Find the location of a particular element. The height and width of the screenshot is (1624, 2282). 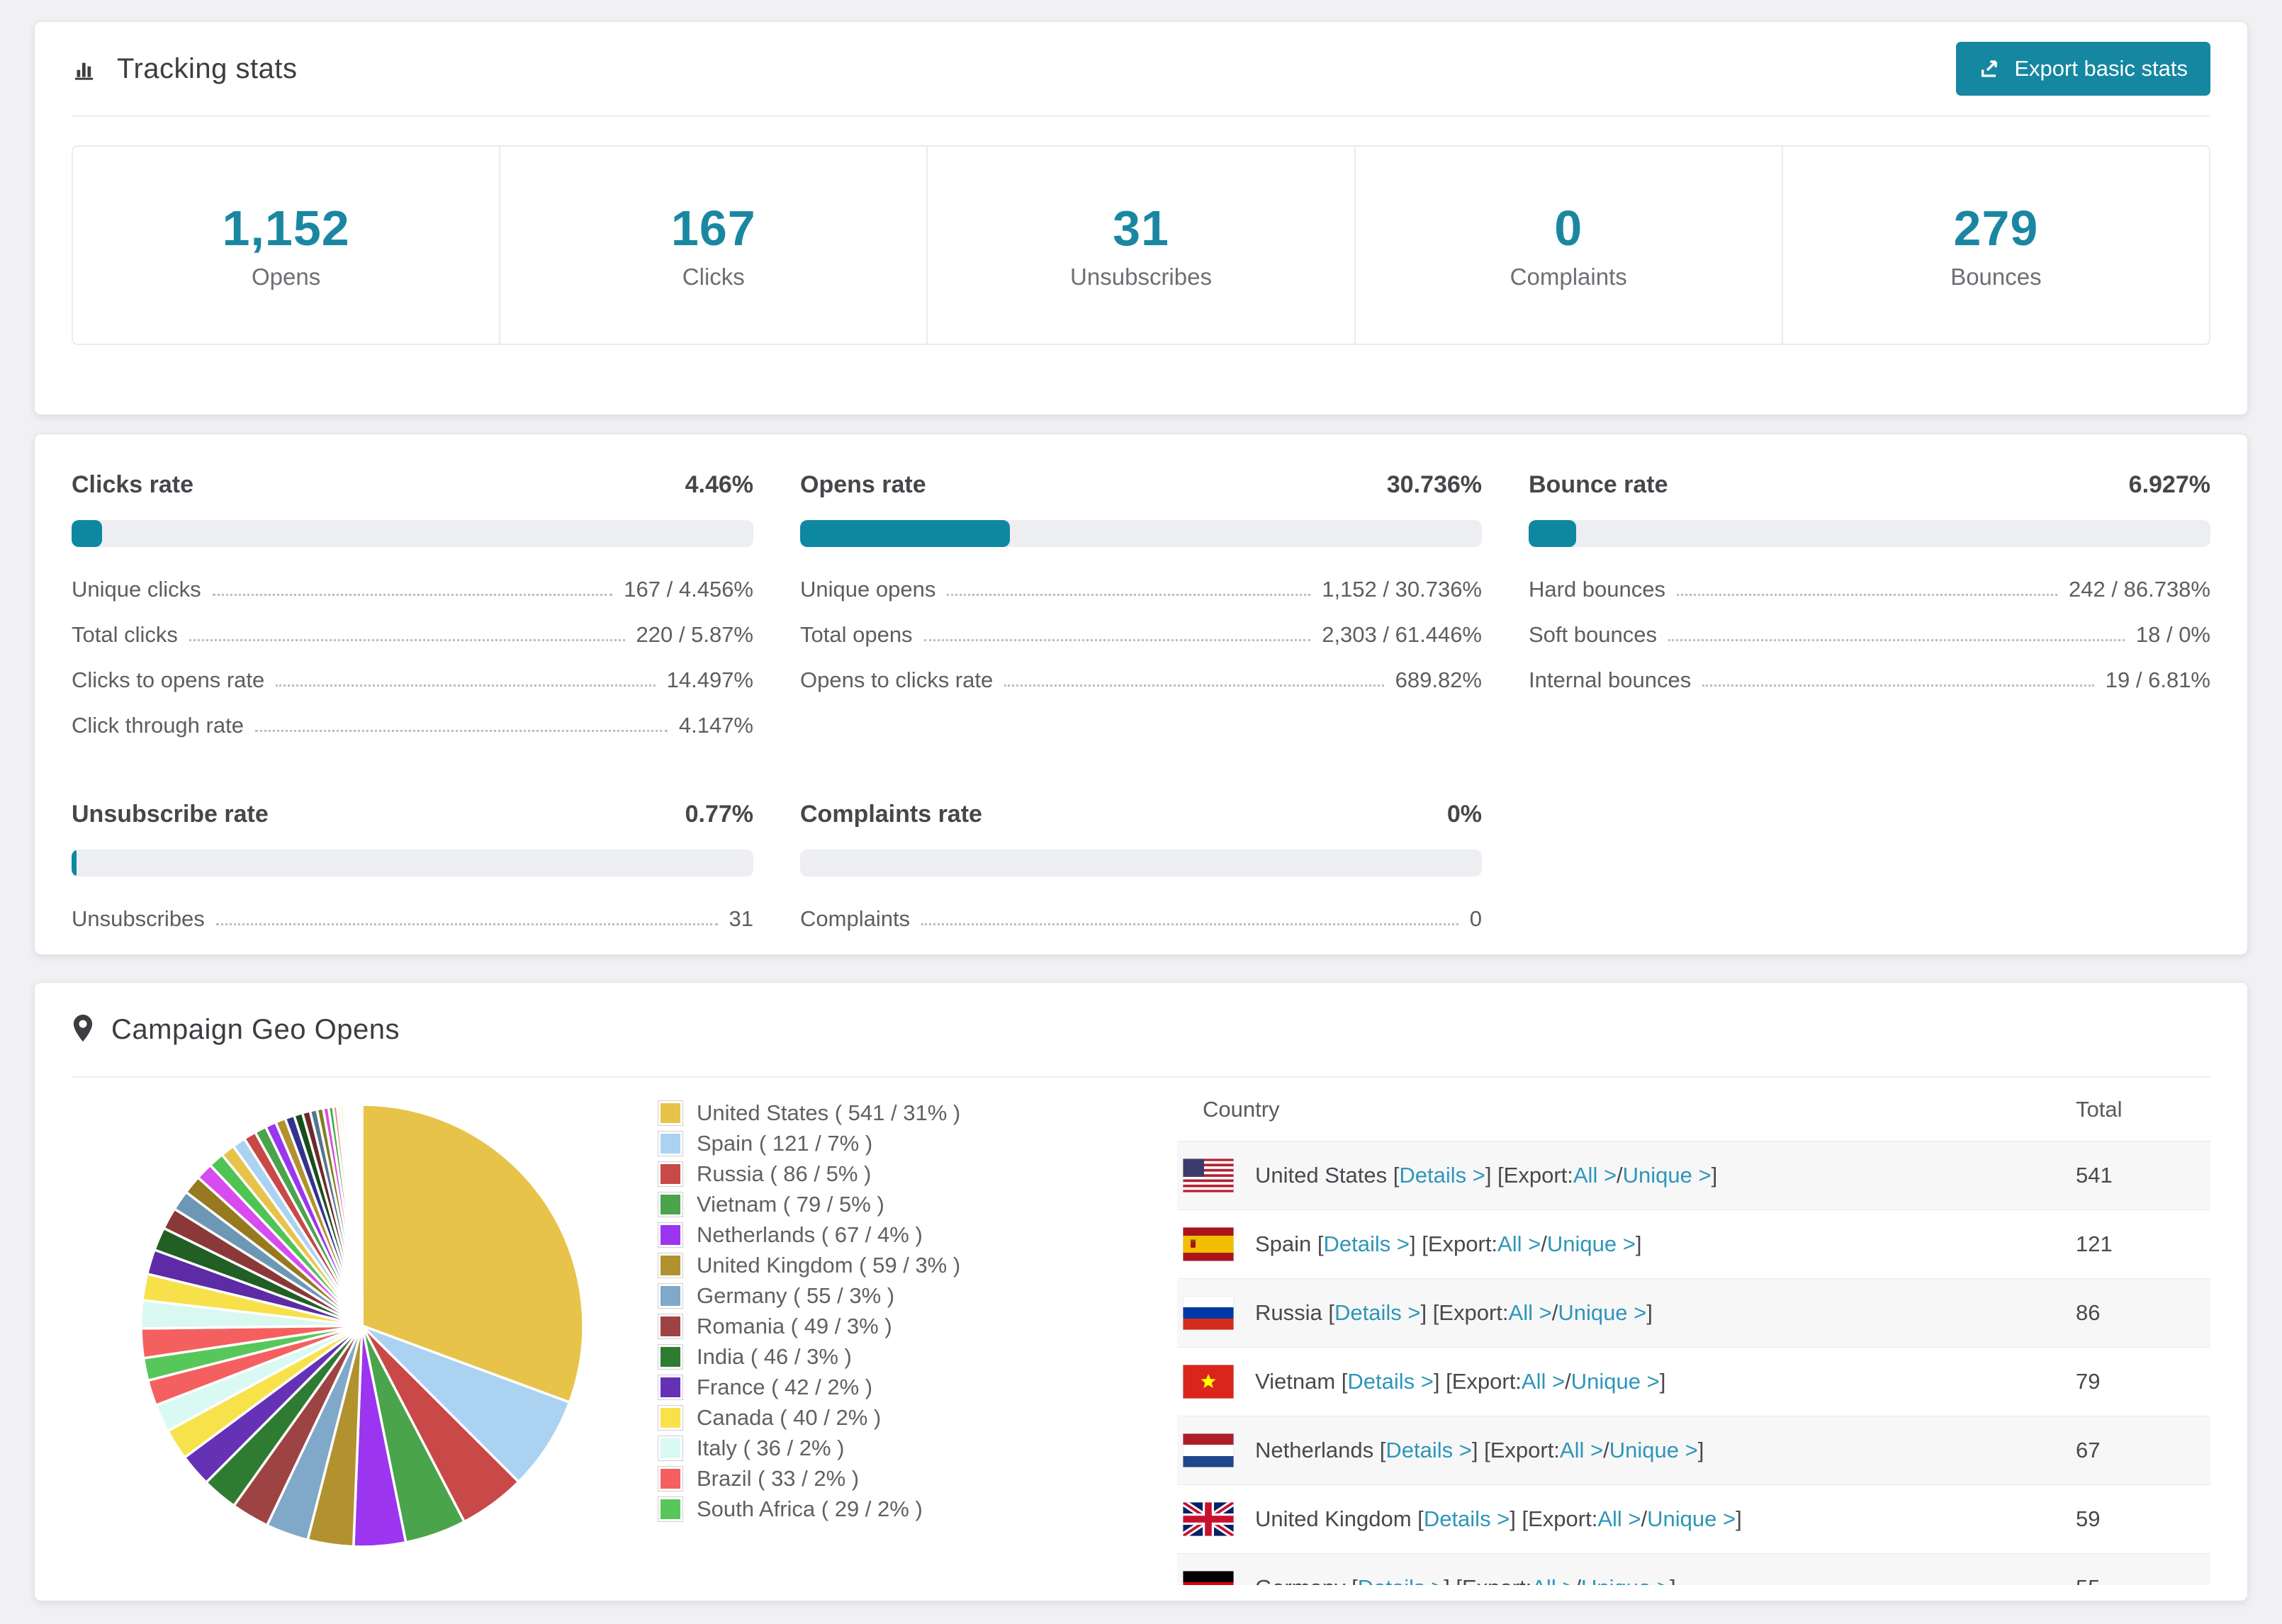

pie-slice-other is located at coordinates (362, 1215).